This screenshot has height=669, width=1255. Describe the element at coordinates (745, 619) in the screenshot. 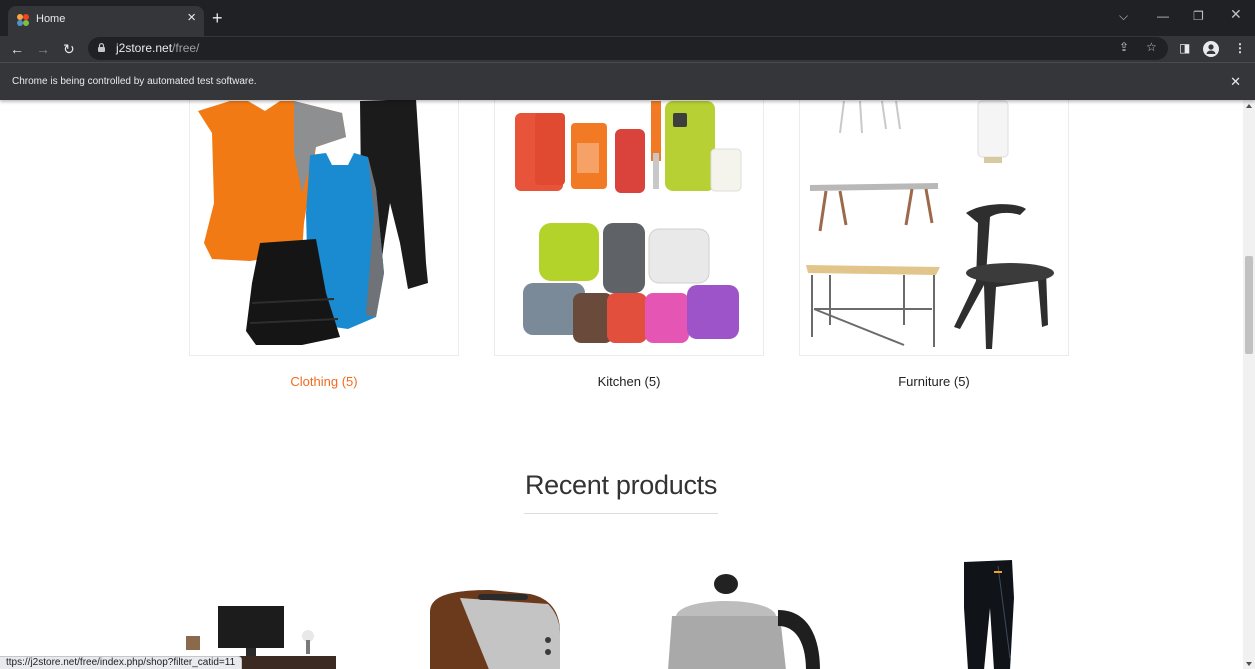

I see `product-kettle-image` at that location.